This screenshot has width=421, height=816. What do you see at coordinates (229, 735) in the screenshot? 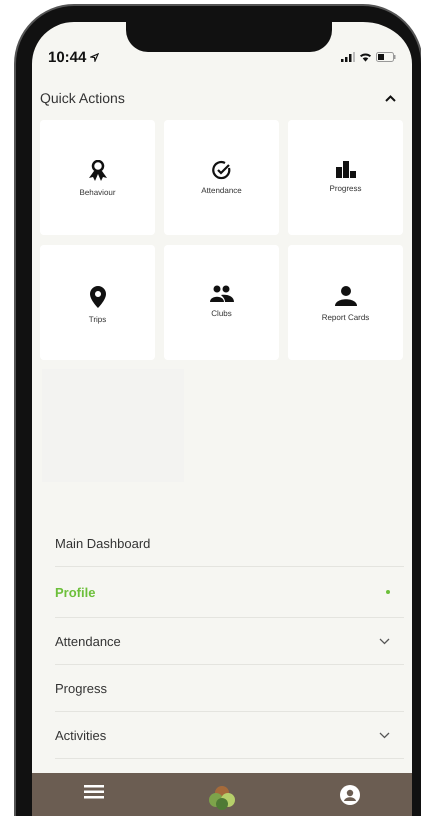
I see `menu-item: Activities` at bounding box center [229, 735].